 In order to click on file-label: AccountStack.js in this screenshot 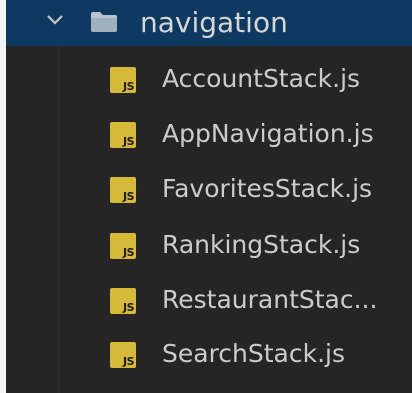, I will do `click(261, 78)`.